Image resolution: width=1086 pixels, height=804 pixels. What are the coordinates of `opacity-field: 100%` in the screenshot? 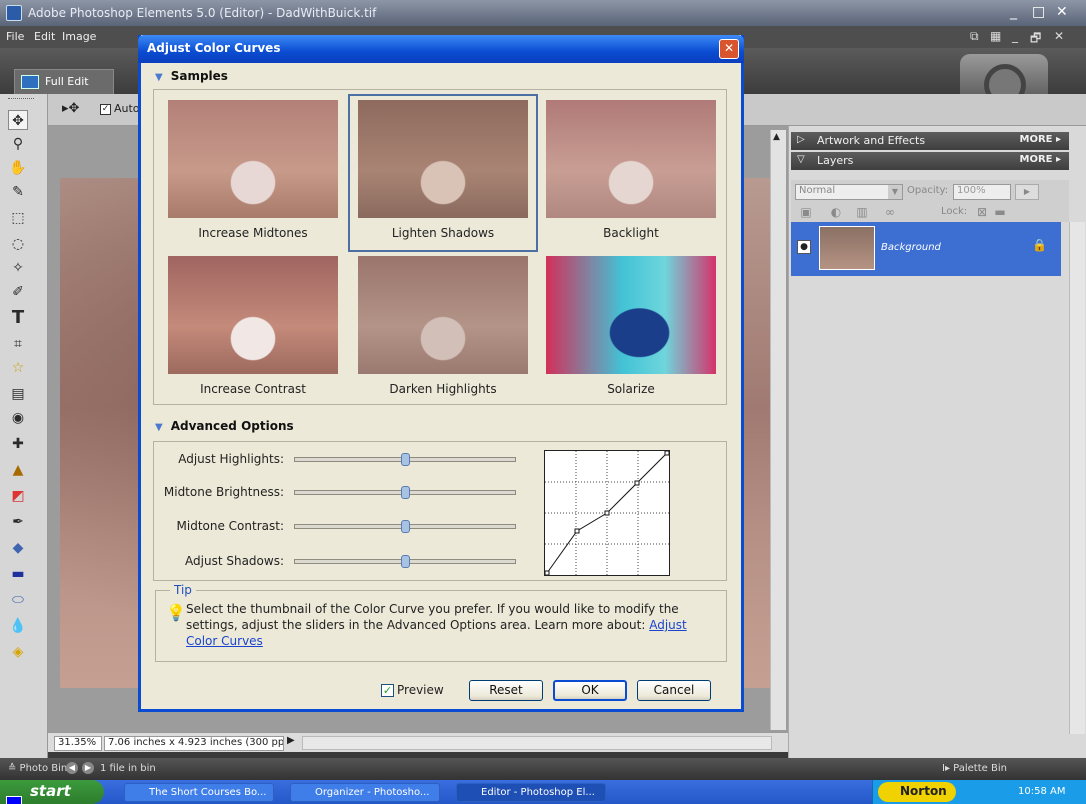 It's located at (982, 192).